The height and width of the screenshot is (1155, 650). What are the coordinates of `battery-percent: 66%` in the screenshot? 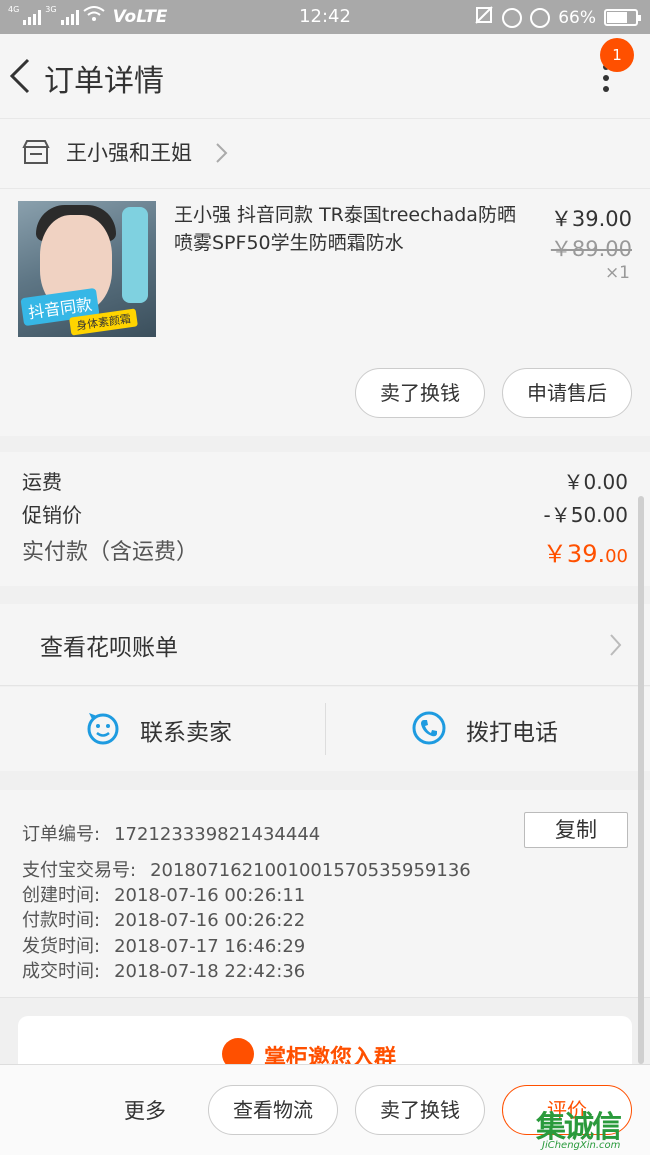 It's located at (577, 17).